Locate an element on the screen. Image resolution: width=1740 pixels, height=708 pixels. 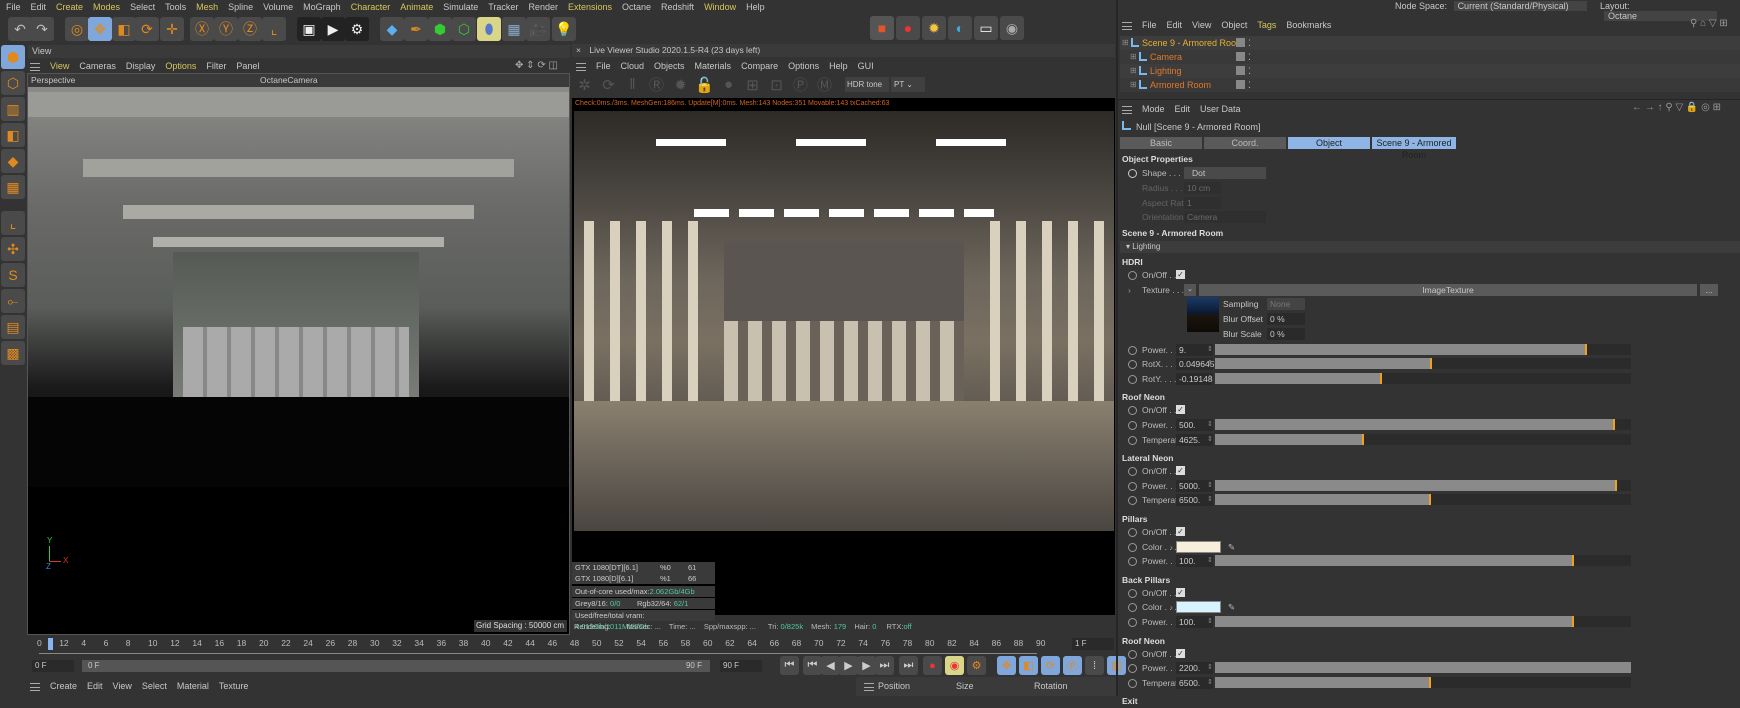
menu-cloud: Cloud is located at coordinates (633, 66).